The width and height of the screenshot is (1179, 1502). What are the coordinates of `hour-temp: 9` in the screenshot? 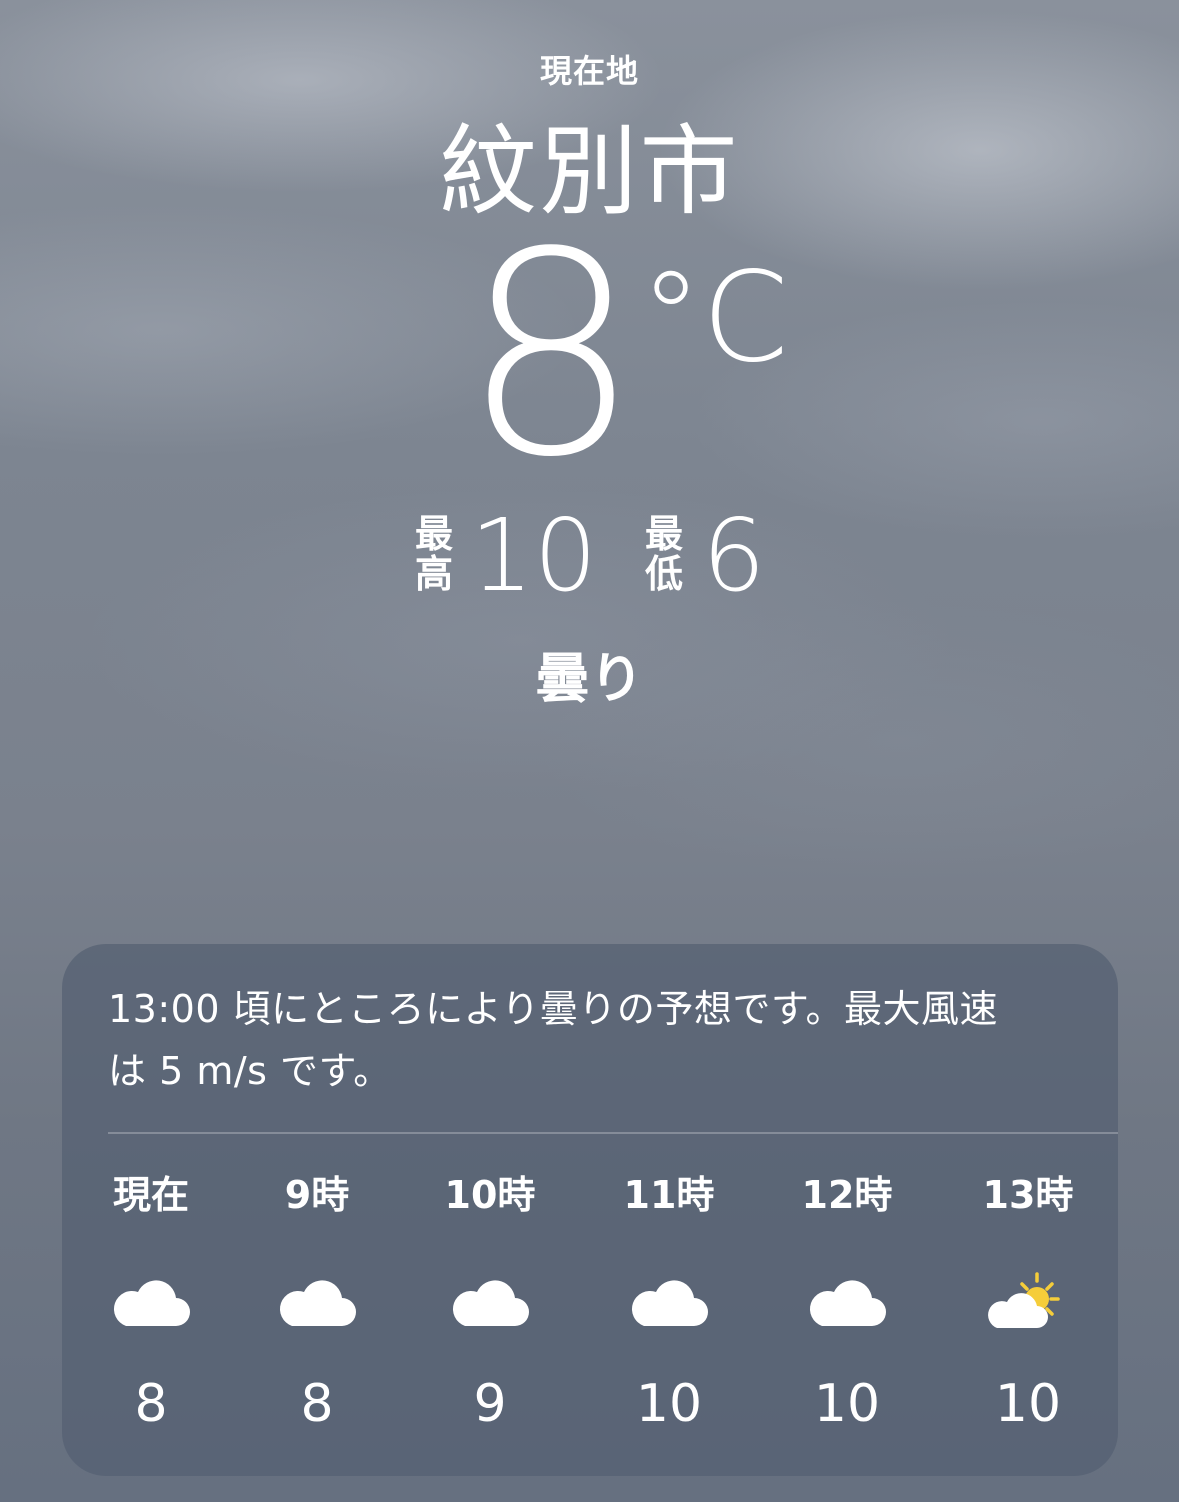 It's located at (490, 1404).